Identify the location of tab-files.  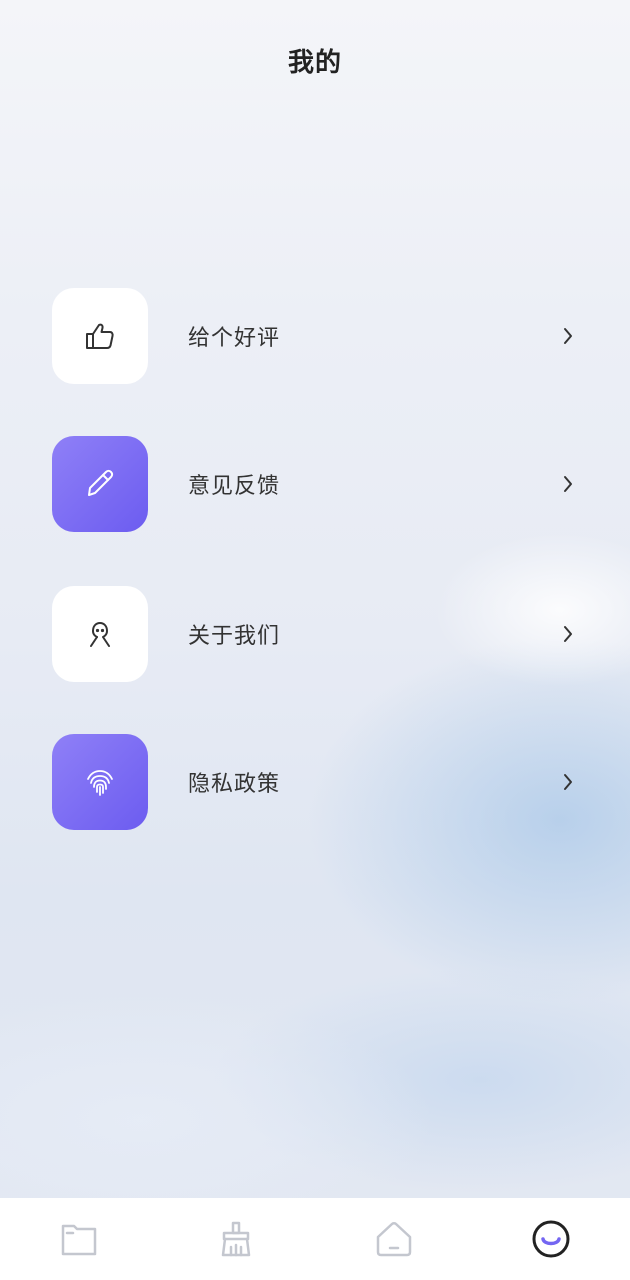
(79, 1239).